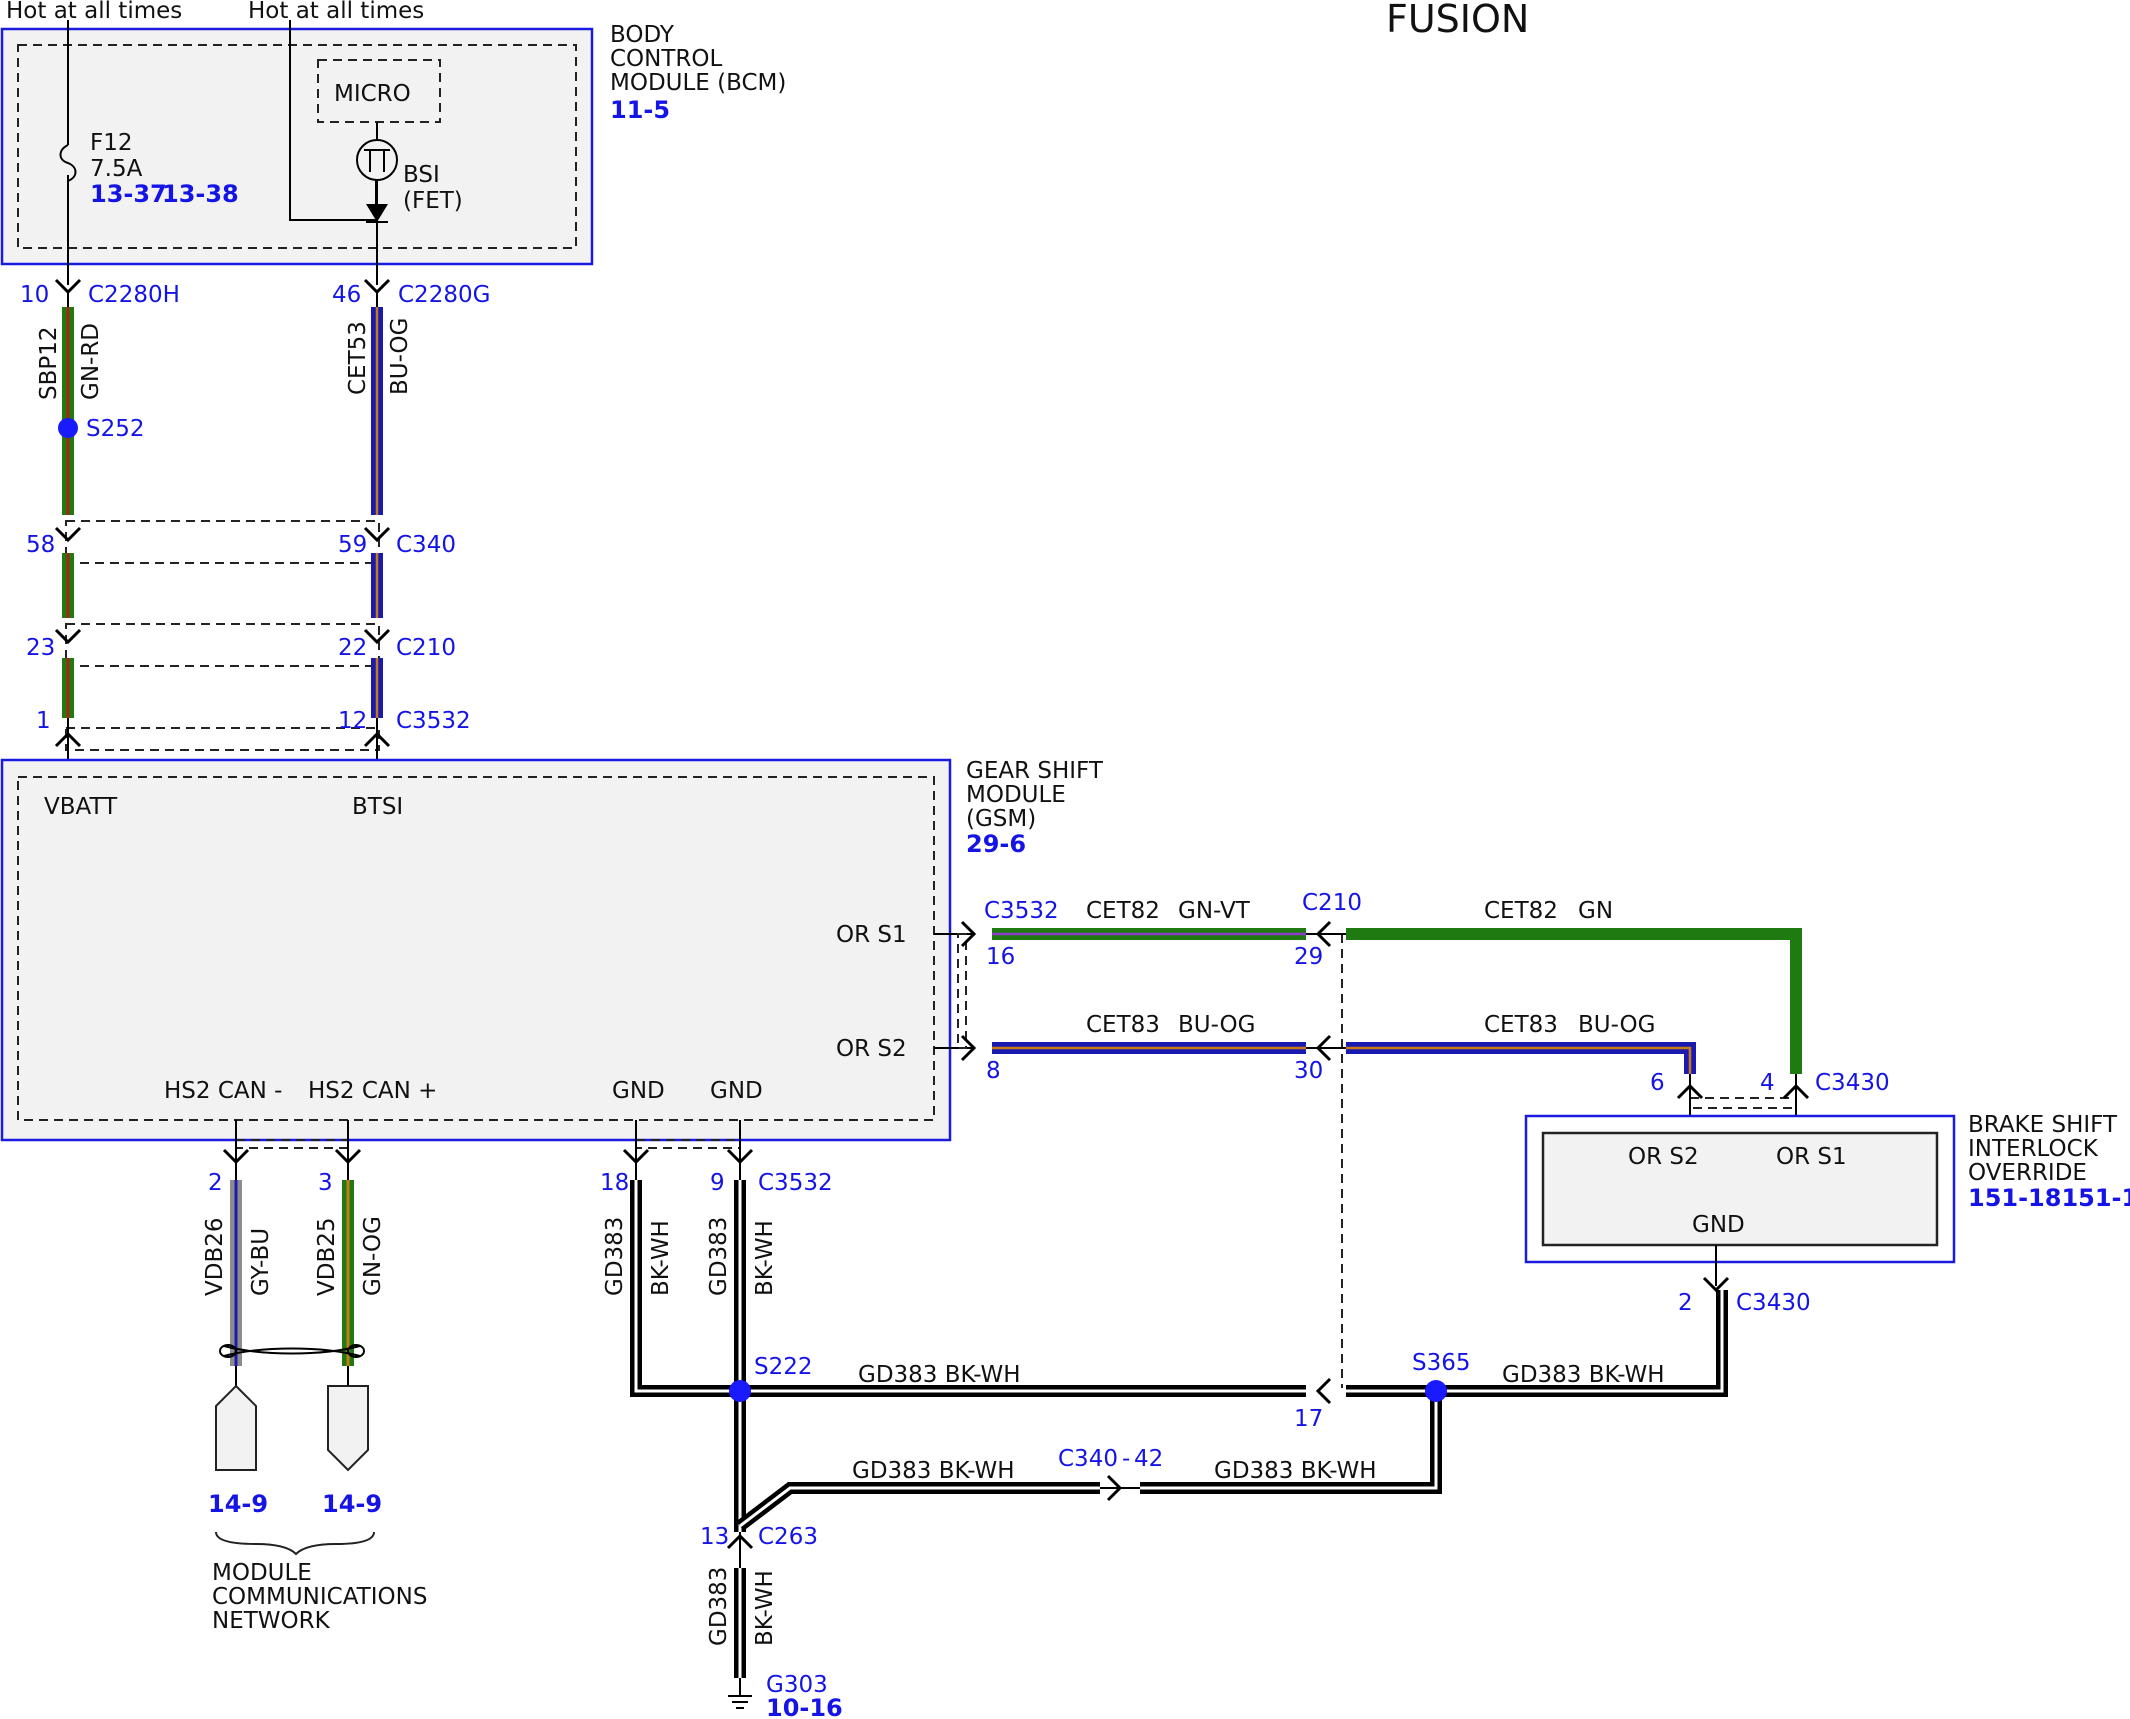  What do you see at coordinates (736, 1091) in the screenshot?
I see `gsm-pin-gnd-2: GND` at bounding box center [736, 1091].